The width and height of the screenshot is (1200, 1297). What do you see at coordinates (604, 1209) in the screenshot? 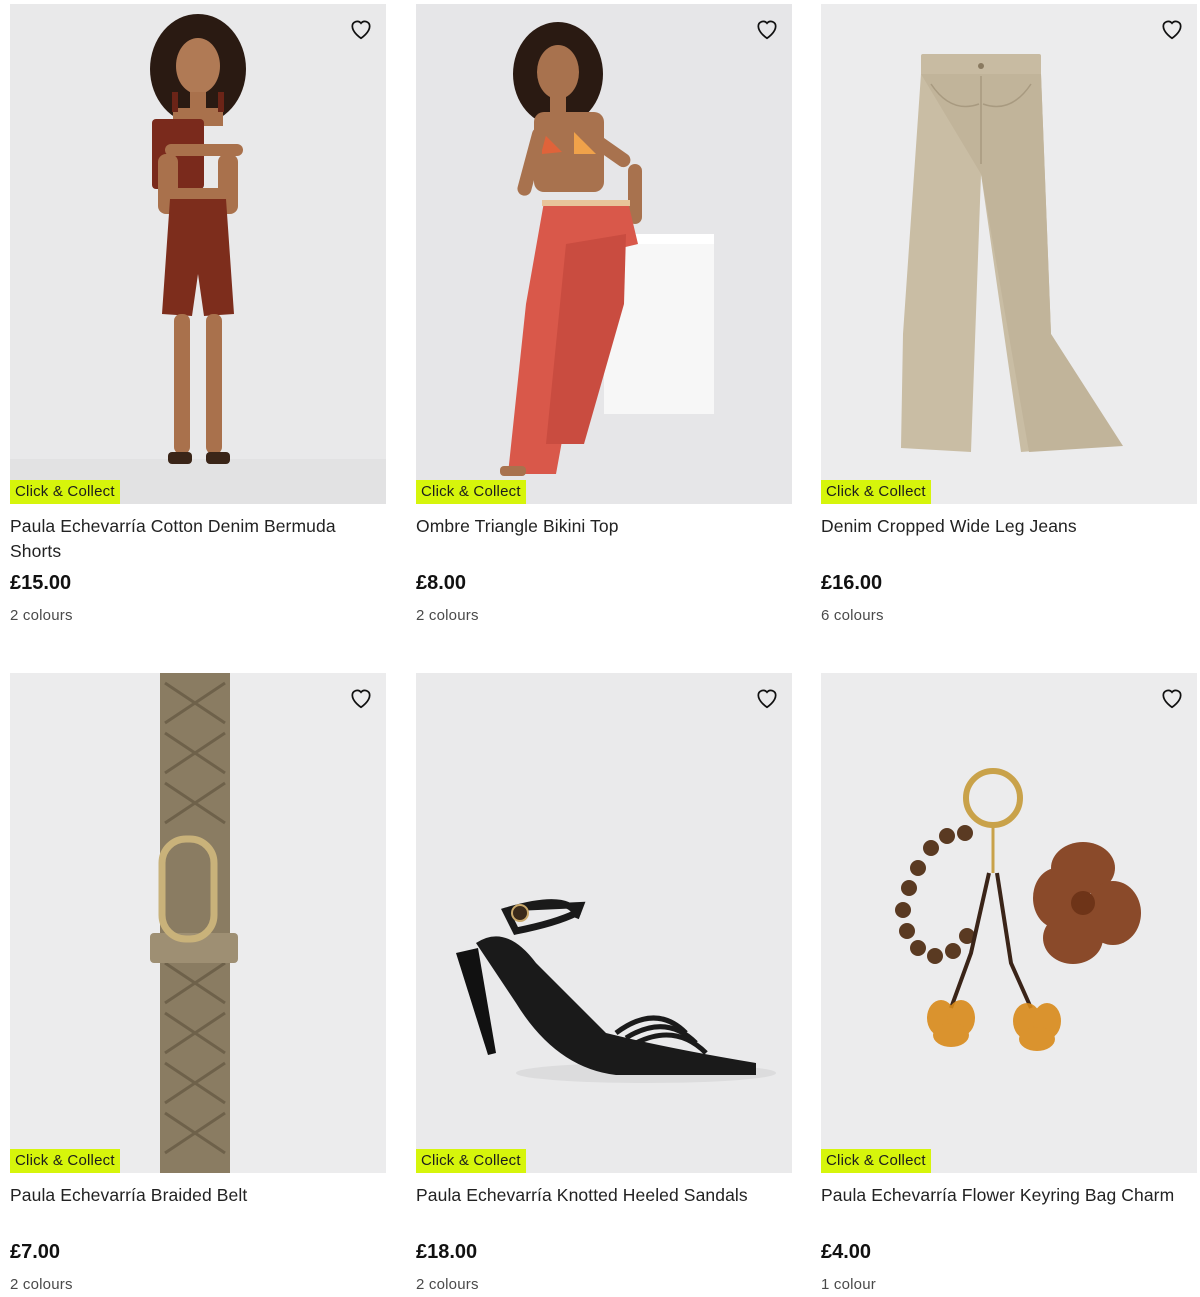
I see `product-title: Paula Echevarría Knotted Heeled Sandals` at bounding box center [604, 1209].